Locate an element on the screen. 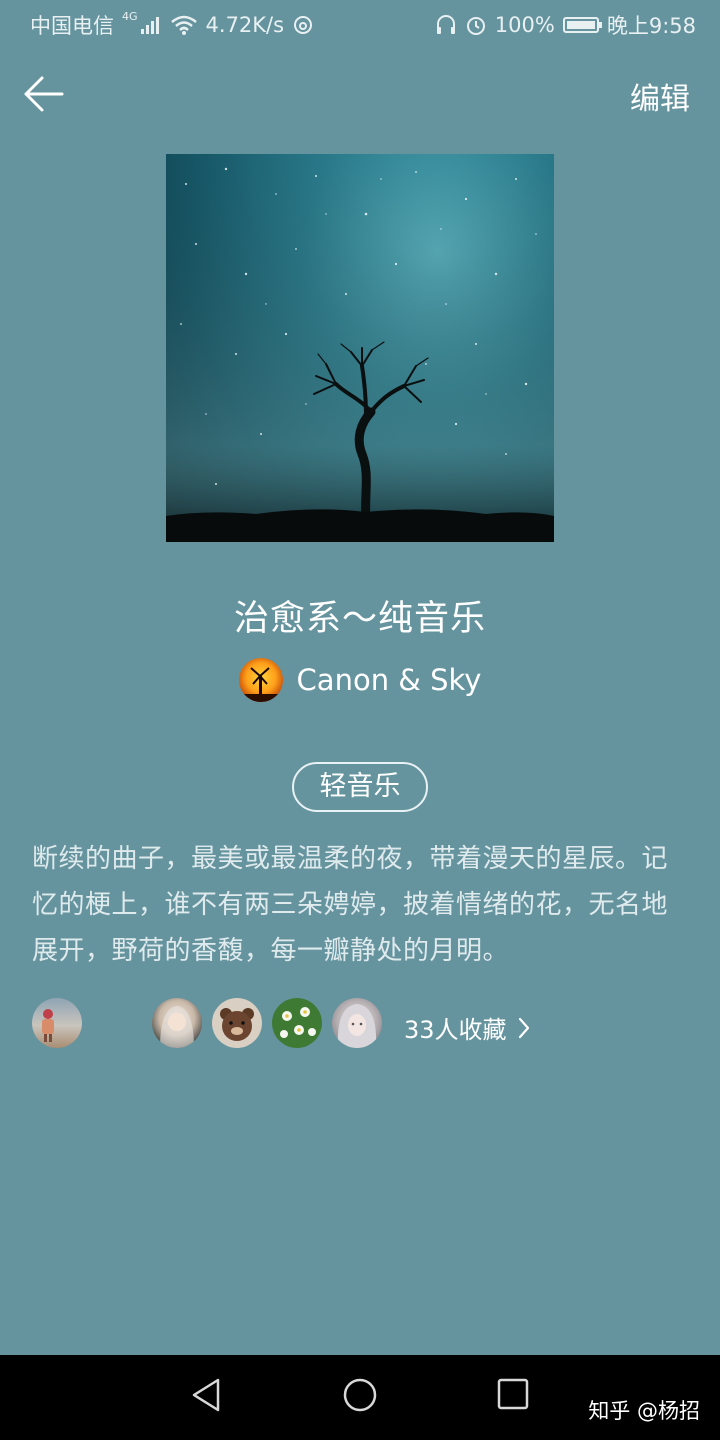 The height and width of the screenshot is (1440, 720). triangle-back-icon is located at coordinates (206, 1395).